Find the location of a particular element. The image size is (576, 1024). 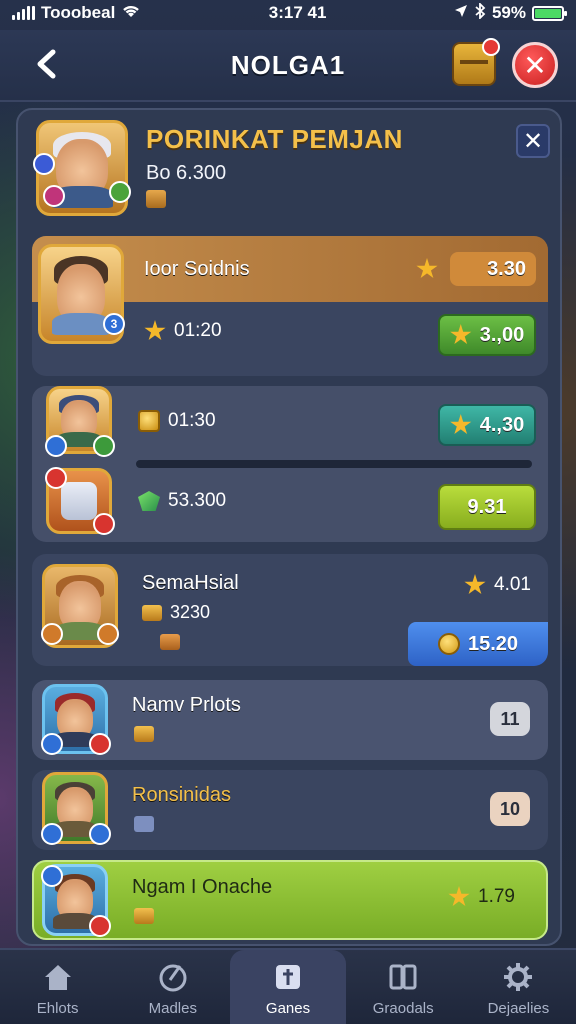

chevron-left-icon is located at coordinates (46, 64).